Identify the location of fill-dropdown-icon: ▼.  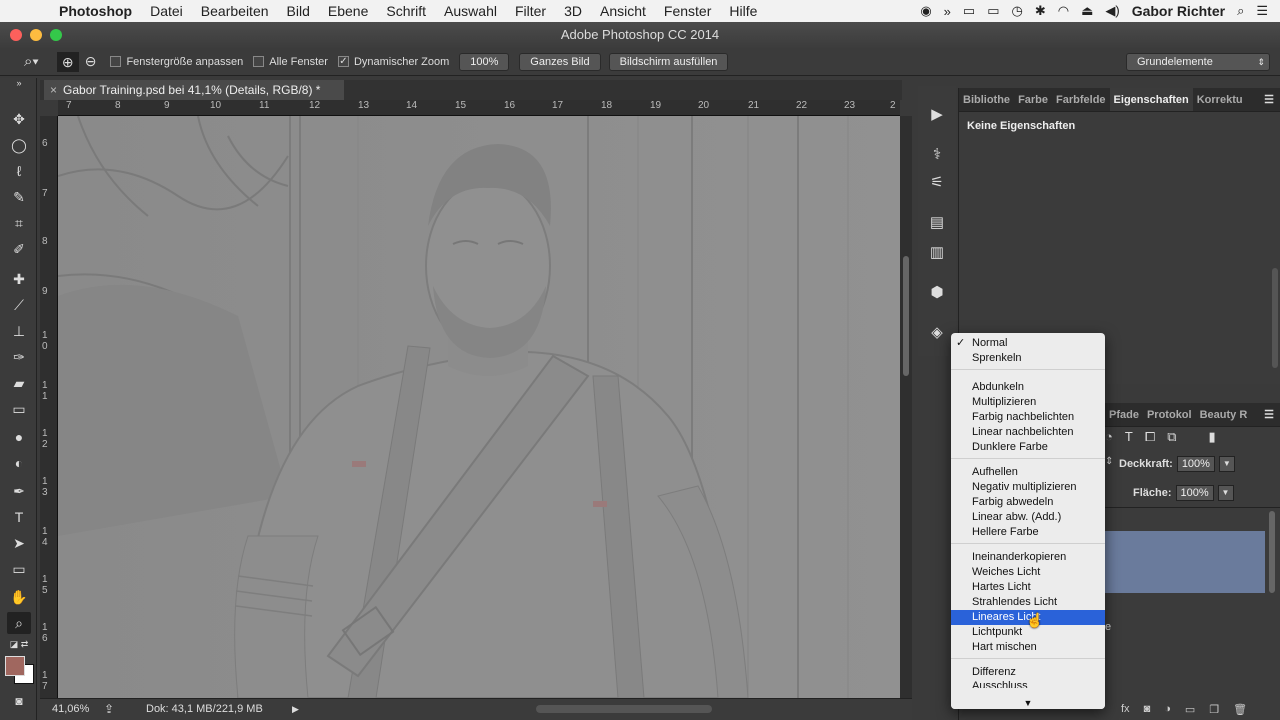
(1225, 493).